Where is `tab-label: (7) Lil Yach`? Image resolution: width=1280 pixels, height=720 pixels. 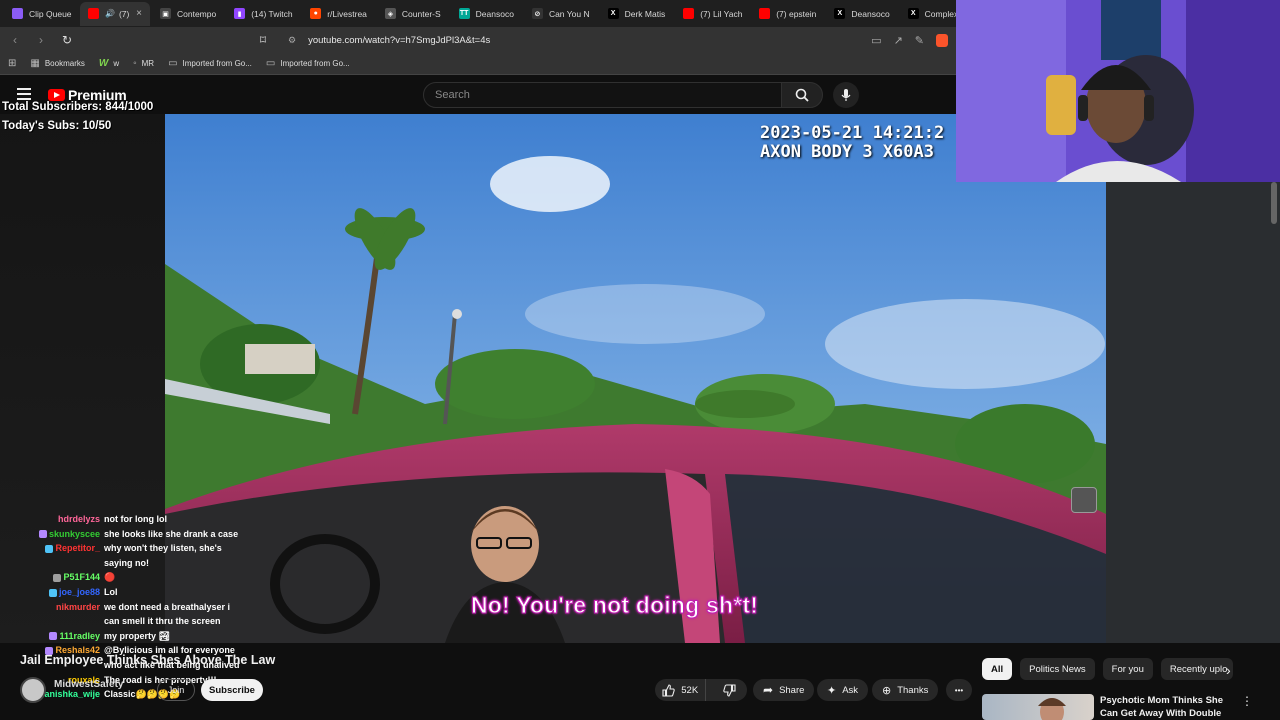 tab-label: (7) Lil Yach is located at coordinates (721, 13).